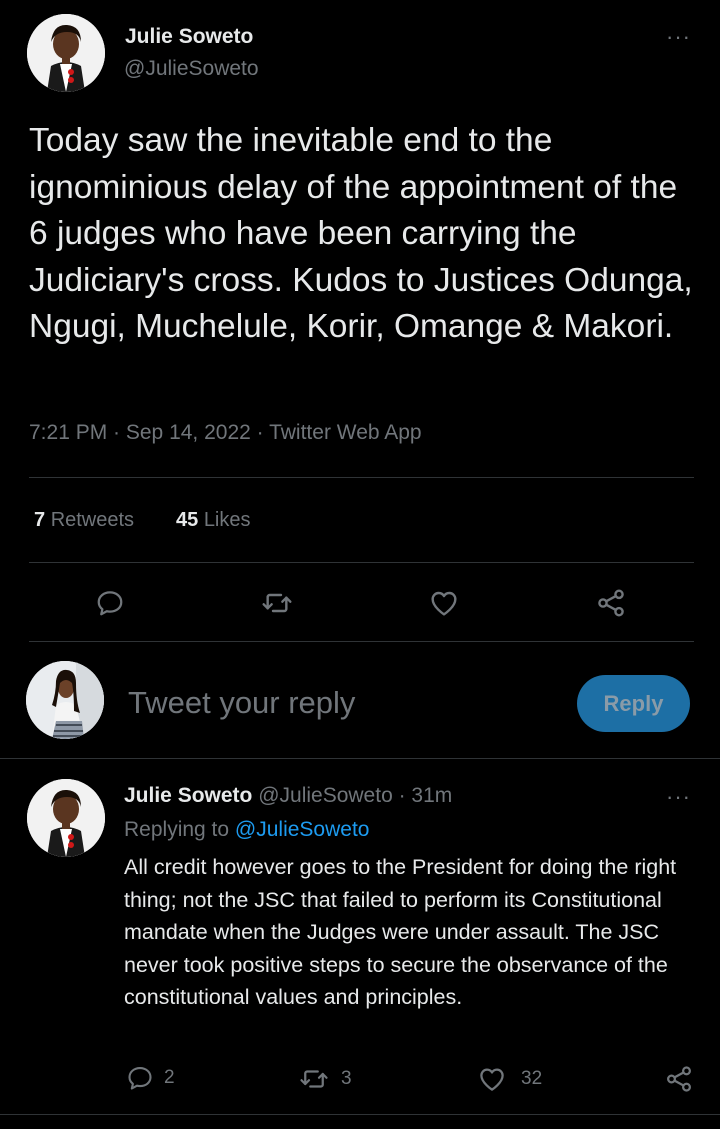  Describe the element at coordinates (187, 520) in the screenshot. I see `likes-count: 45` at that location.